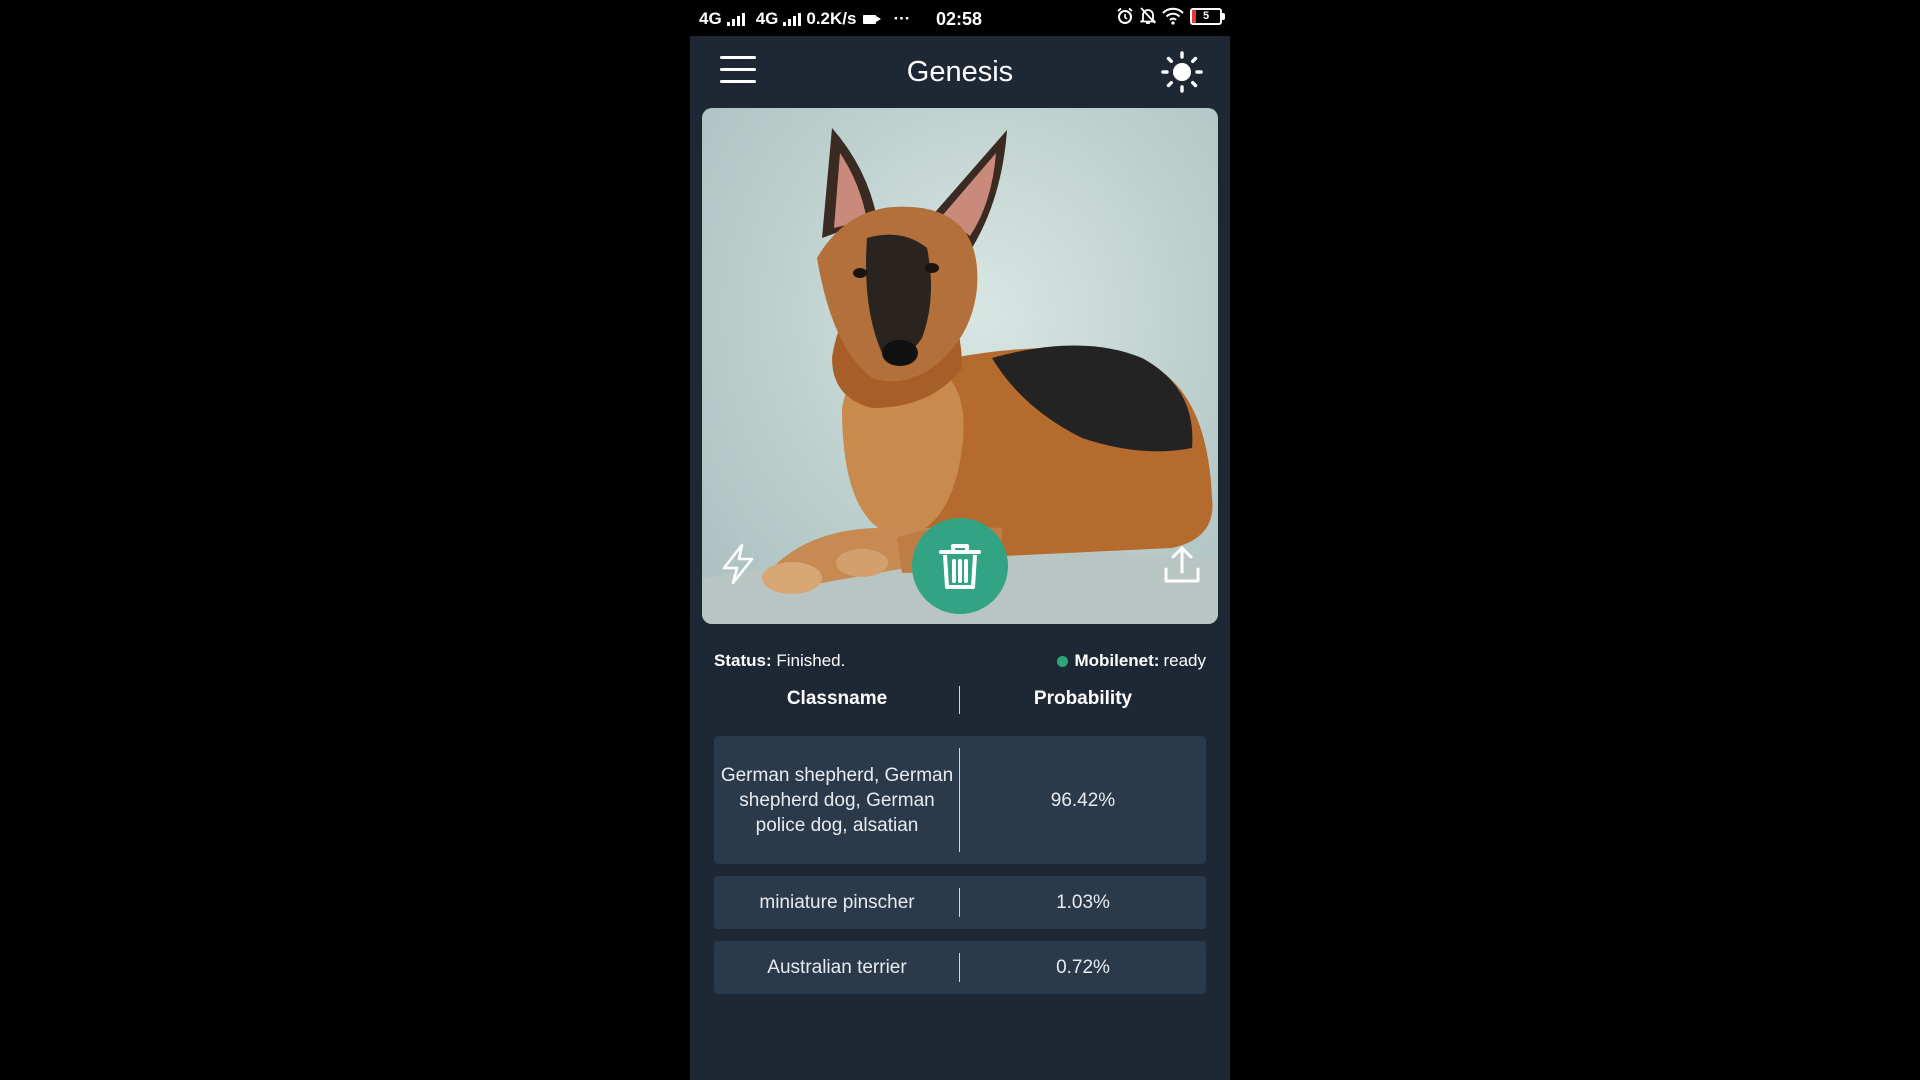  What do you see at coordinates (960, 699) in the screenshot?
I see `results-table-header: Classname Probability` at bounding box center [960, 699].